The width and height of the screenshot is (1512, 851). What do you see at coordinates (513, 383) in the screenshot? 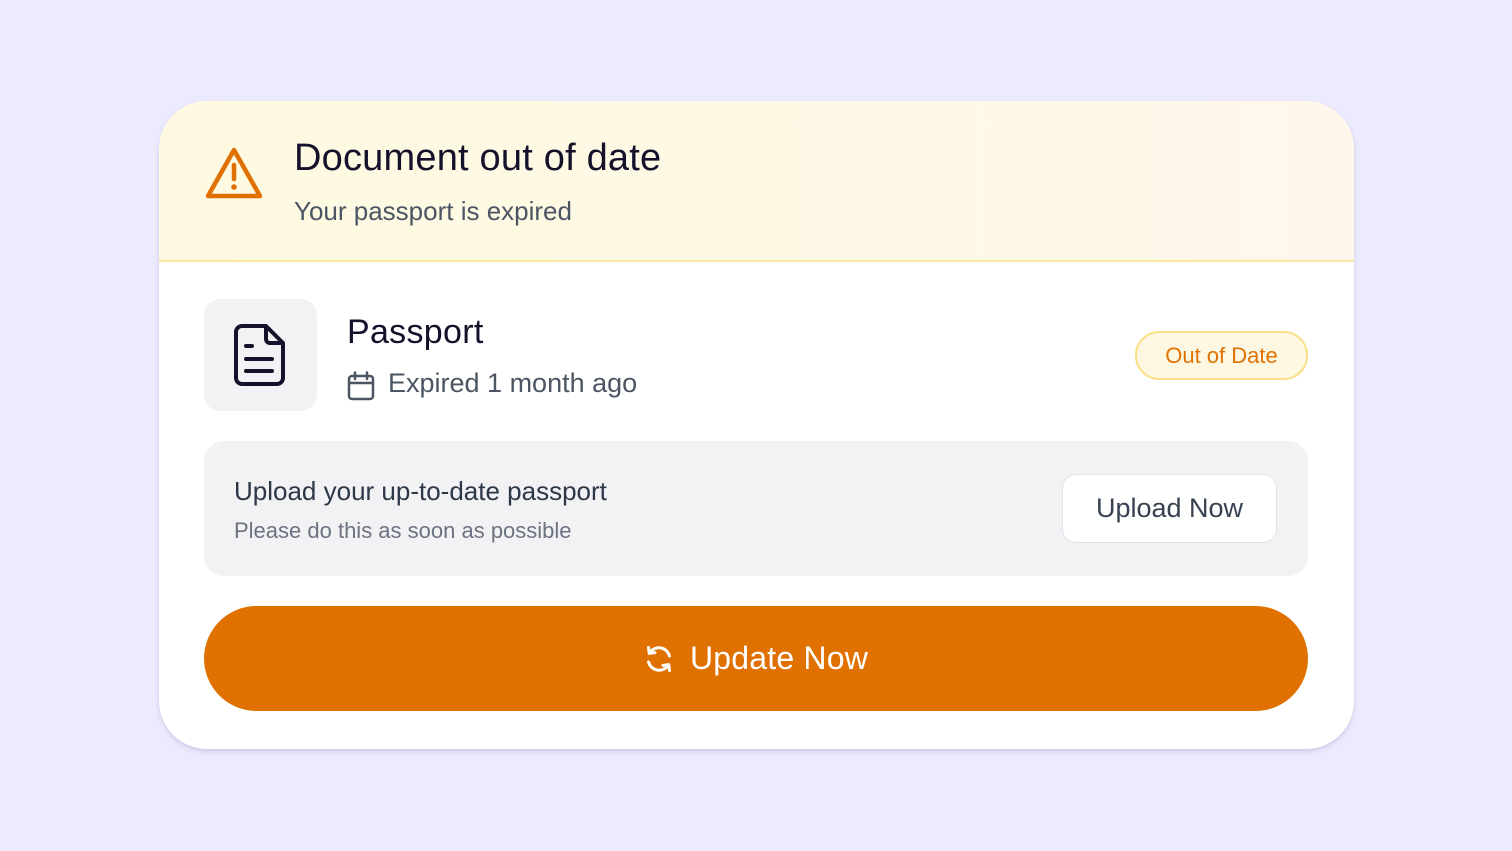
I see `expiry-text: Expired 1 month ago` at bounding box center [513, 383].